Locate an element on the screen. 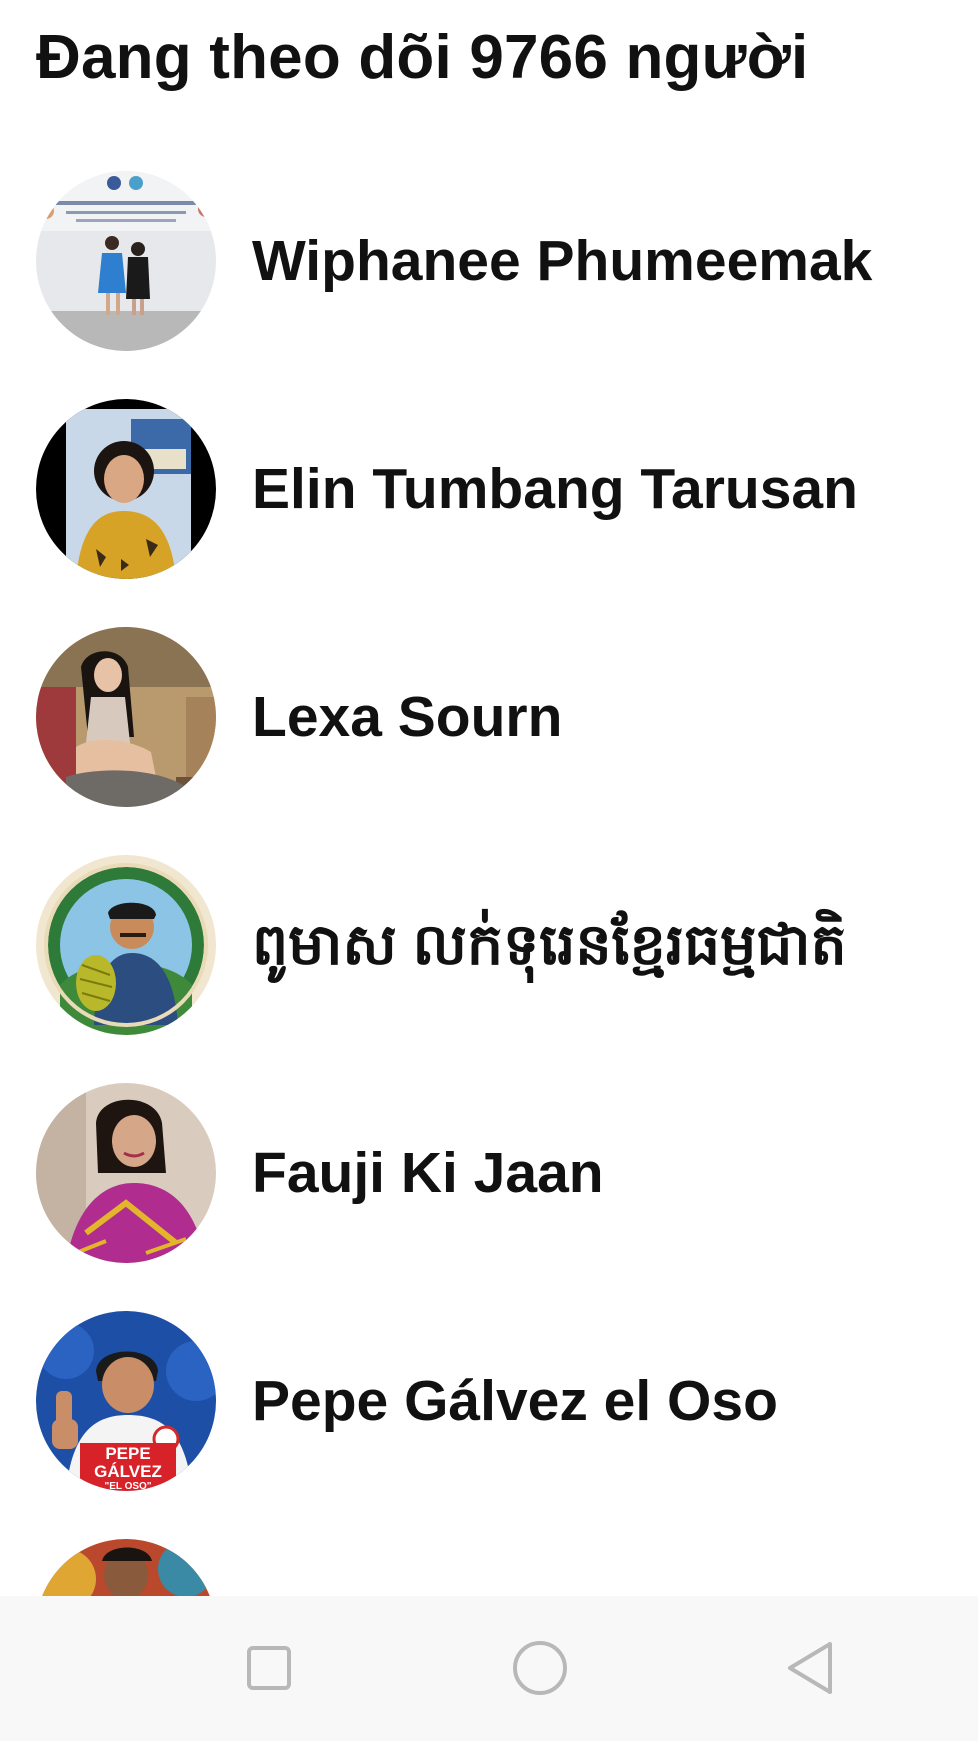 This screenshot has width=978, height=1741. list-item: Elin Tumbang Tarusan is located at coordinates (489, 513).